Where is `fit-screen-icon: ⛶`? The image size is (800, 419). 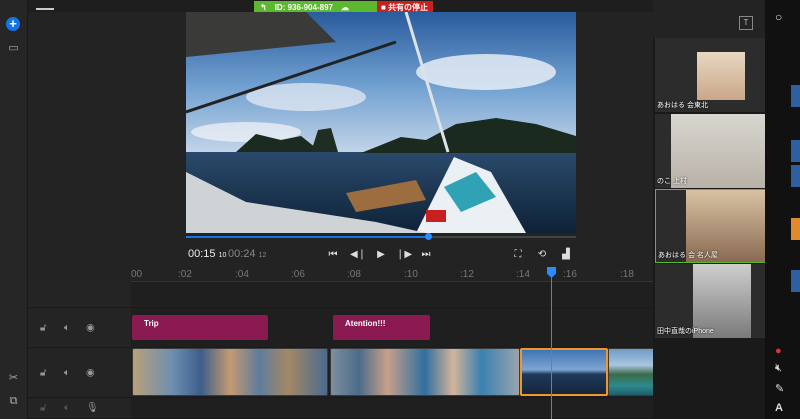 fit-screen-icon: ⛶ is located at coordinates (518, 255).